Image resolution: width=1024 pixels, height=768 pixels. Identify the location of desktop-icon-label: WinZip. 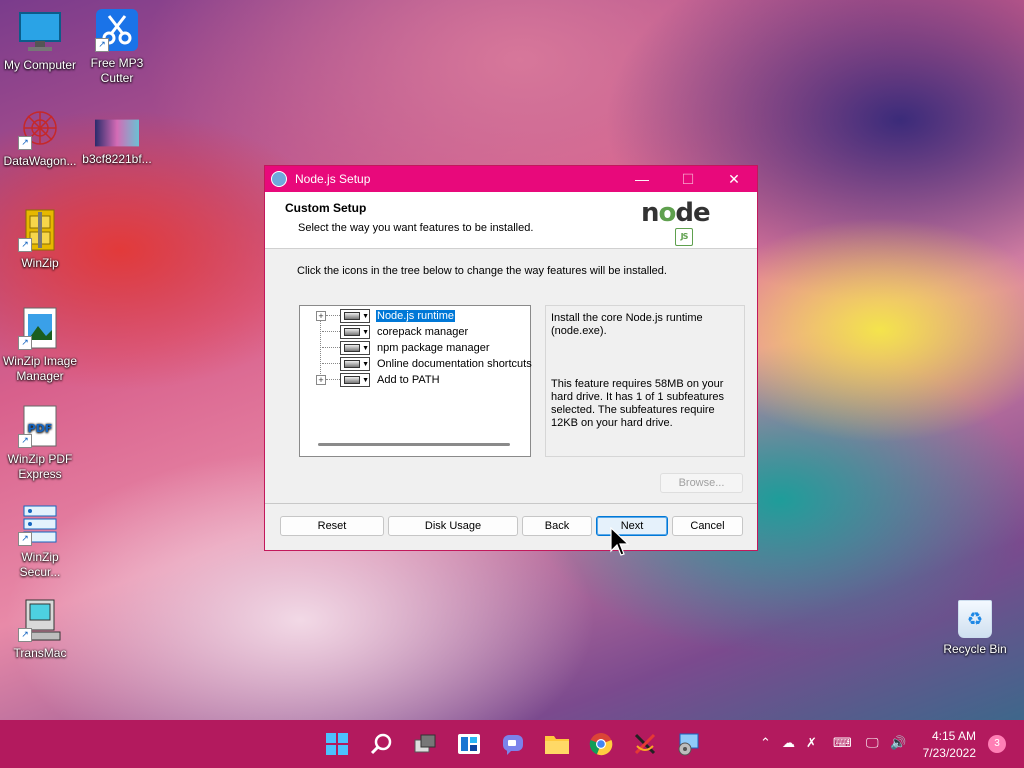
(40, 263).